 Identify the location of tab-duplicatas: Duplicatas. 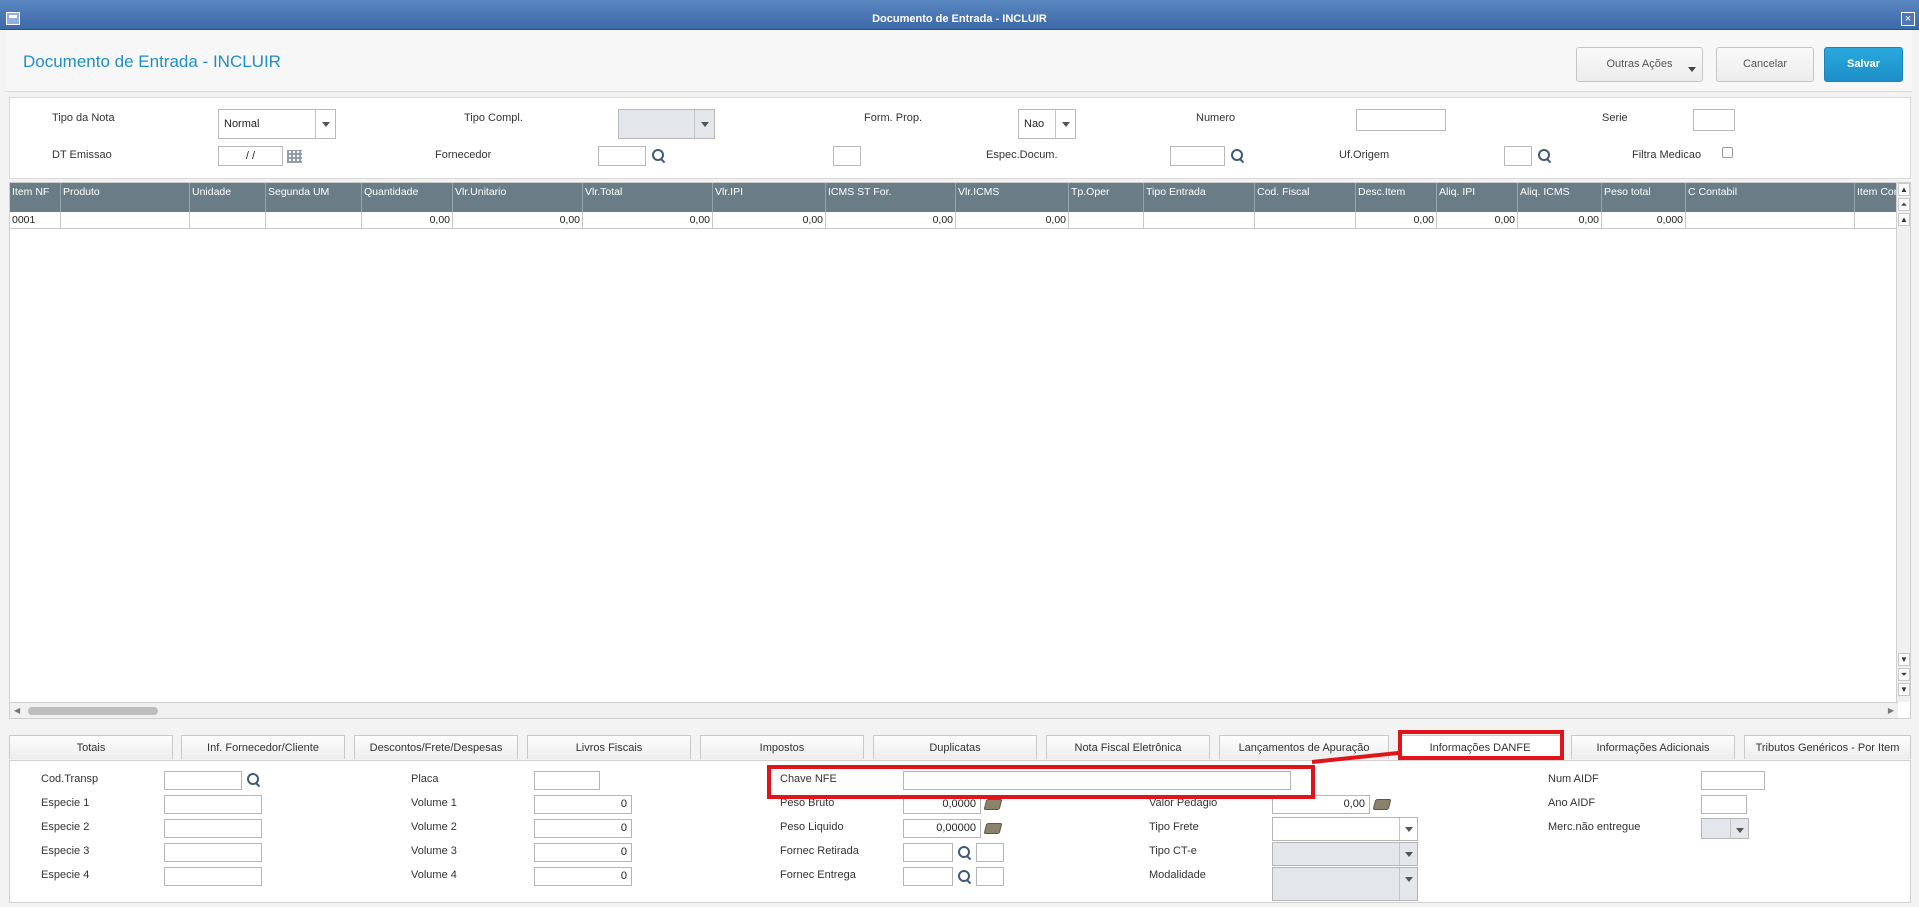
(955, 747).